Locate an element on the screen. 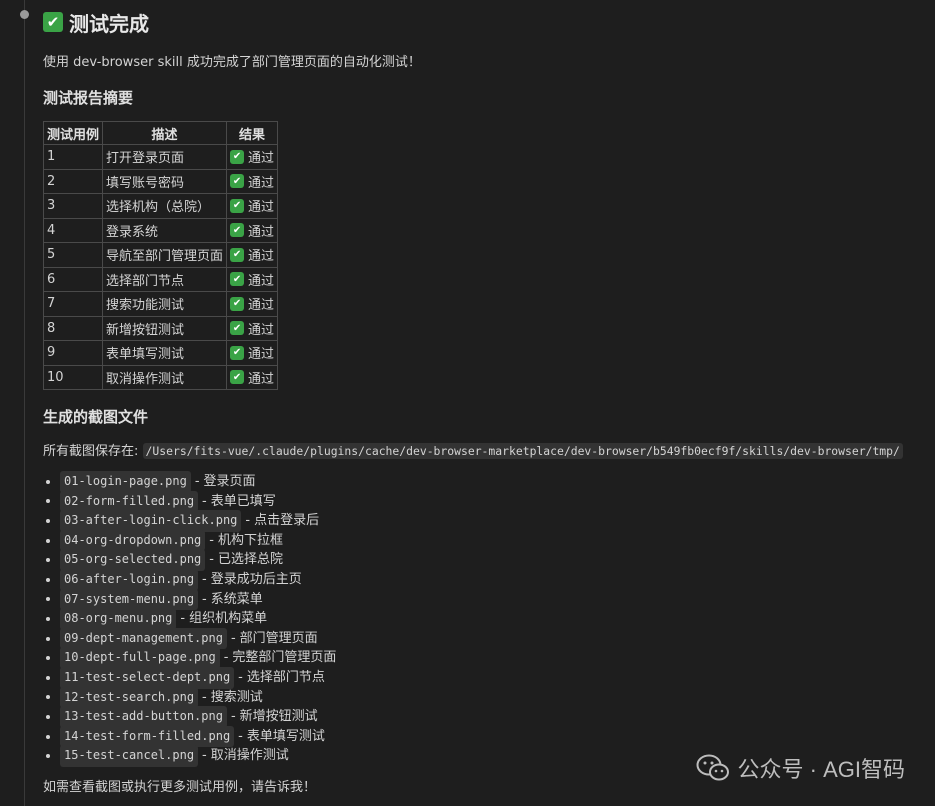  file-name: 14-test-form-filled.png is located at coordinates (147, 736).